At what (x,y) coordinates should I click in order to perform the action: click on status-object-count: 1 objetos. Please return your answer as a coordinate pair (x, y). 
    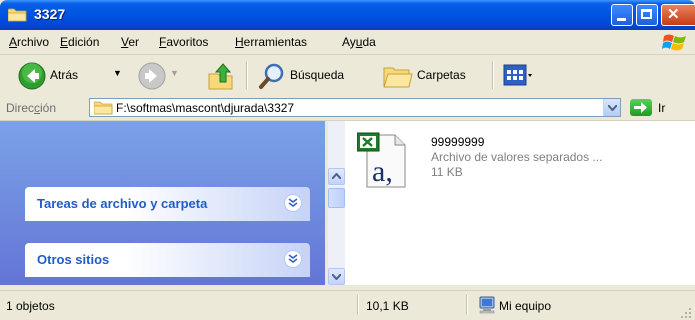
    Looking at the image, I should click on (30, 306).